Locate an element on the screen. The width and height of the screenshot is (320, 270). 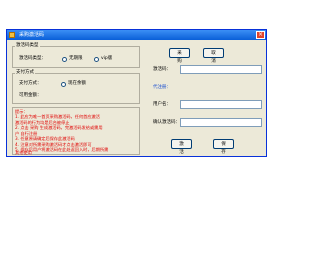
radio-balance-label: 现在余额 is located at coordinates (77, 84).